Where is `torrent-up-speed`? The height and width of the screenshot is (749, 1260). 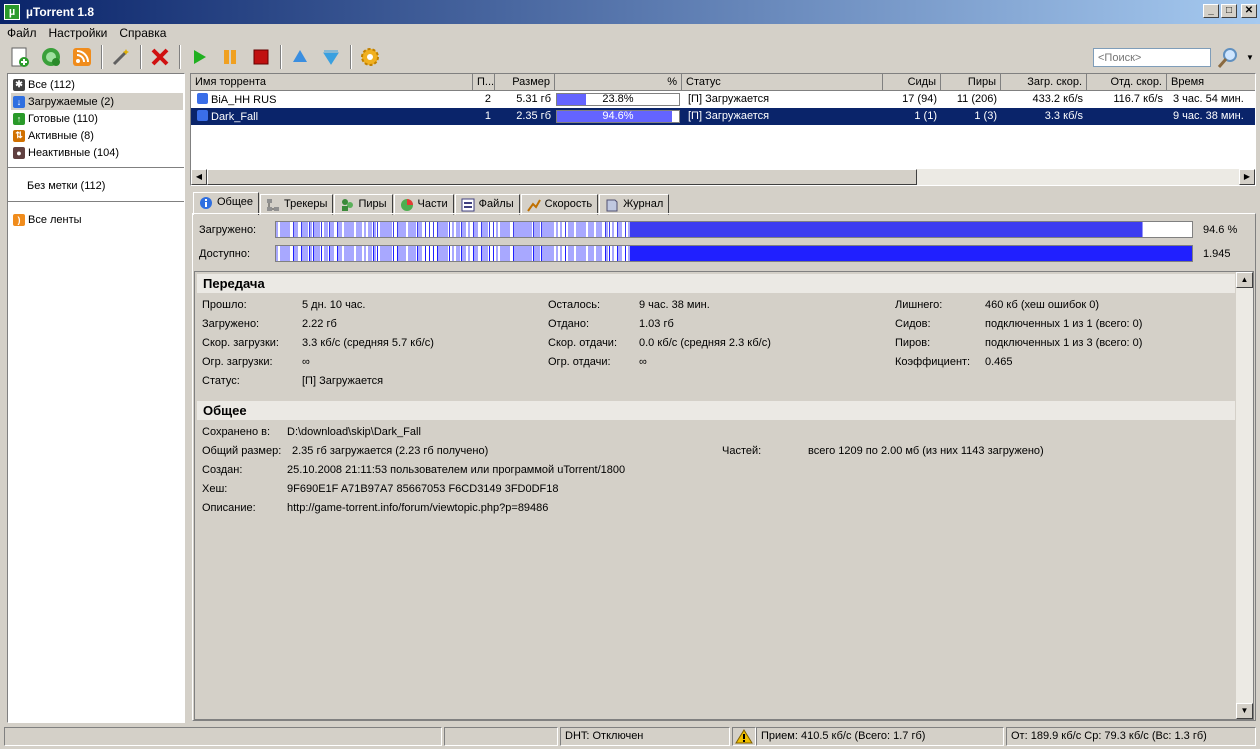 torrent-up-speed is located at coordinates (1127, 116).